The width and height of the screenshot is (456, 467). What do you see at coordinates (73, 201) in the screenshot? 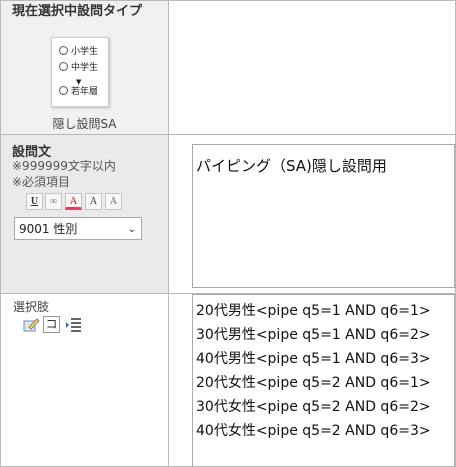
I see `font-color-icon: A` at bounding box center [73, 201].